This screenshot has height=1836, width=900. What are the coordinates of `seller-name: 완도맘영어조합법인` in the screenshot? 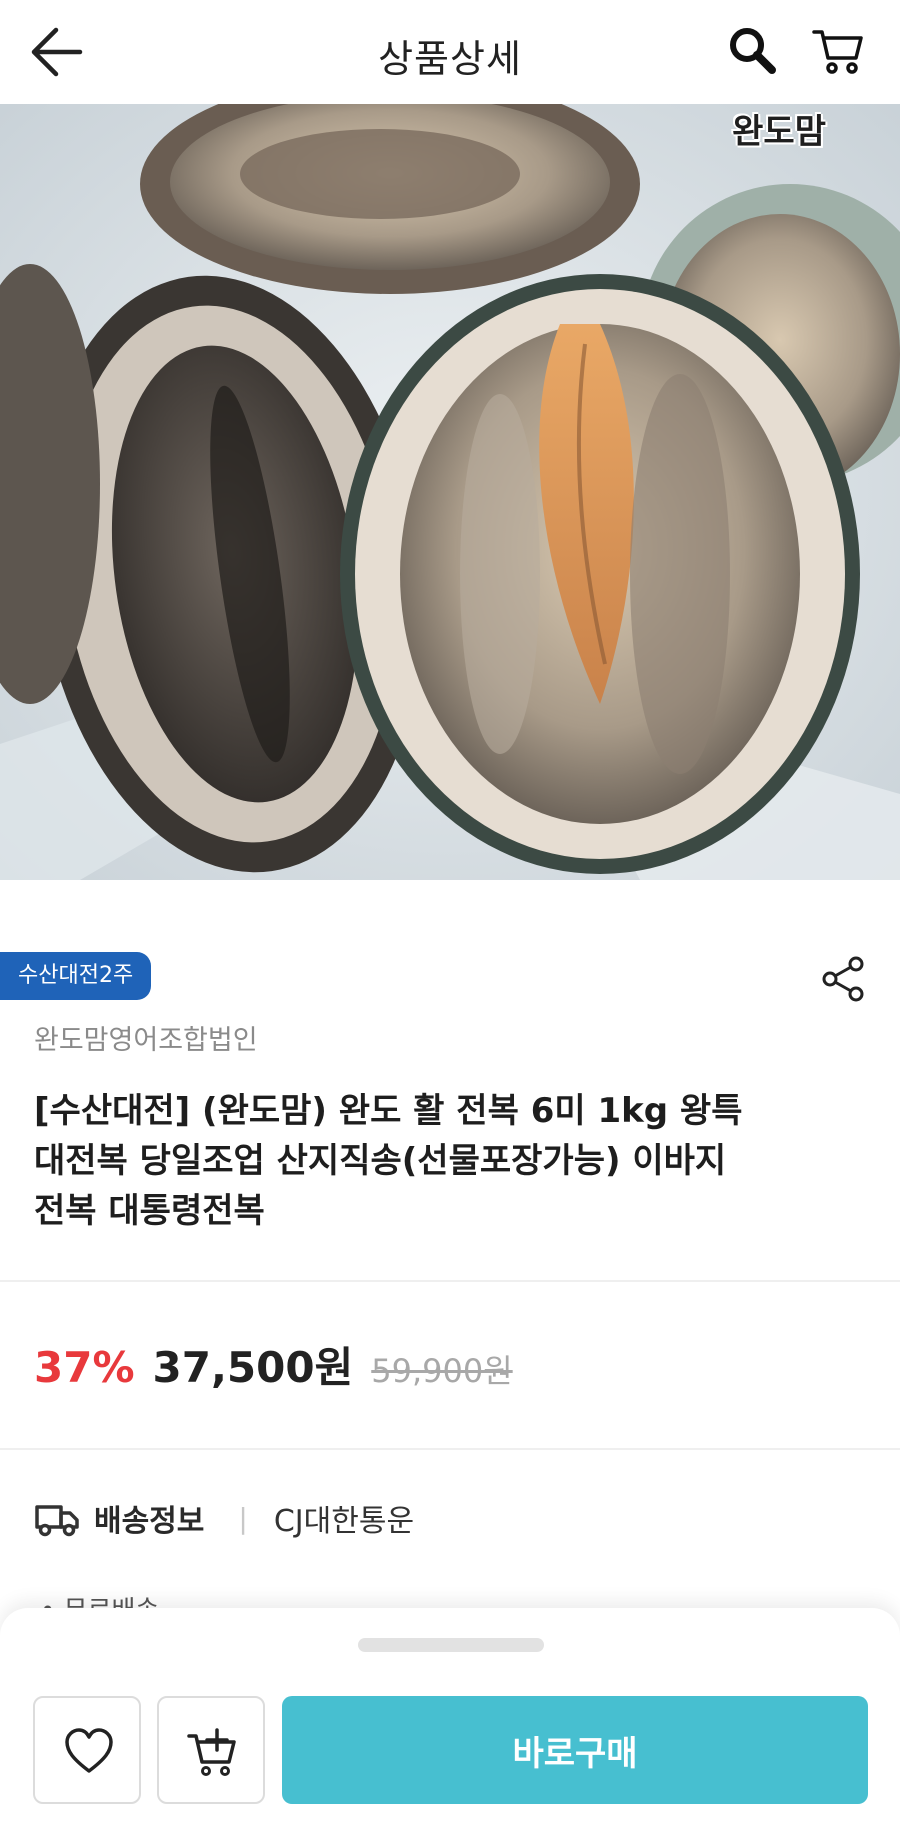 It's located at (146, 1037).